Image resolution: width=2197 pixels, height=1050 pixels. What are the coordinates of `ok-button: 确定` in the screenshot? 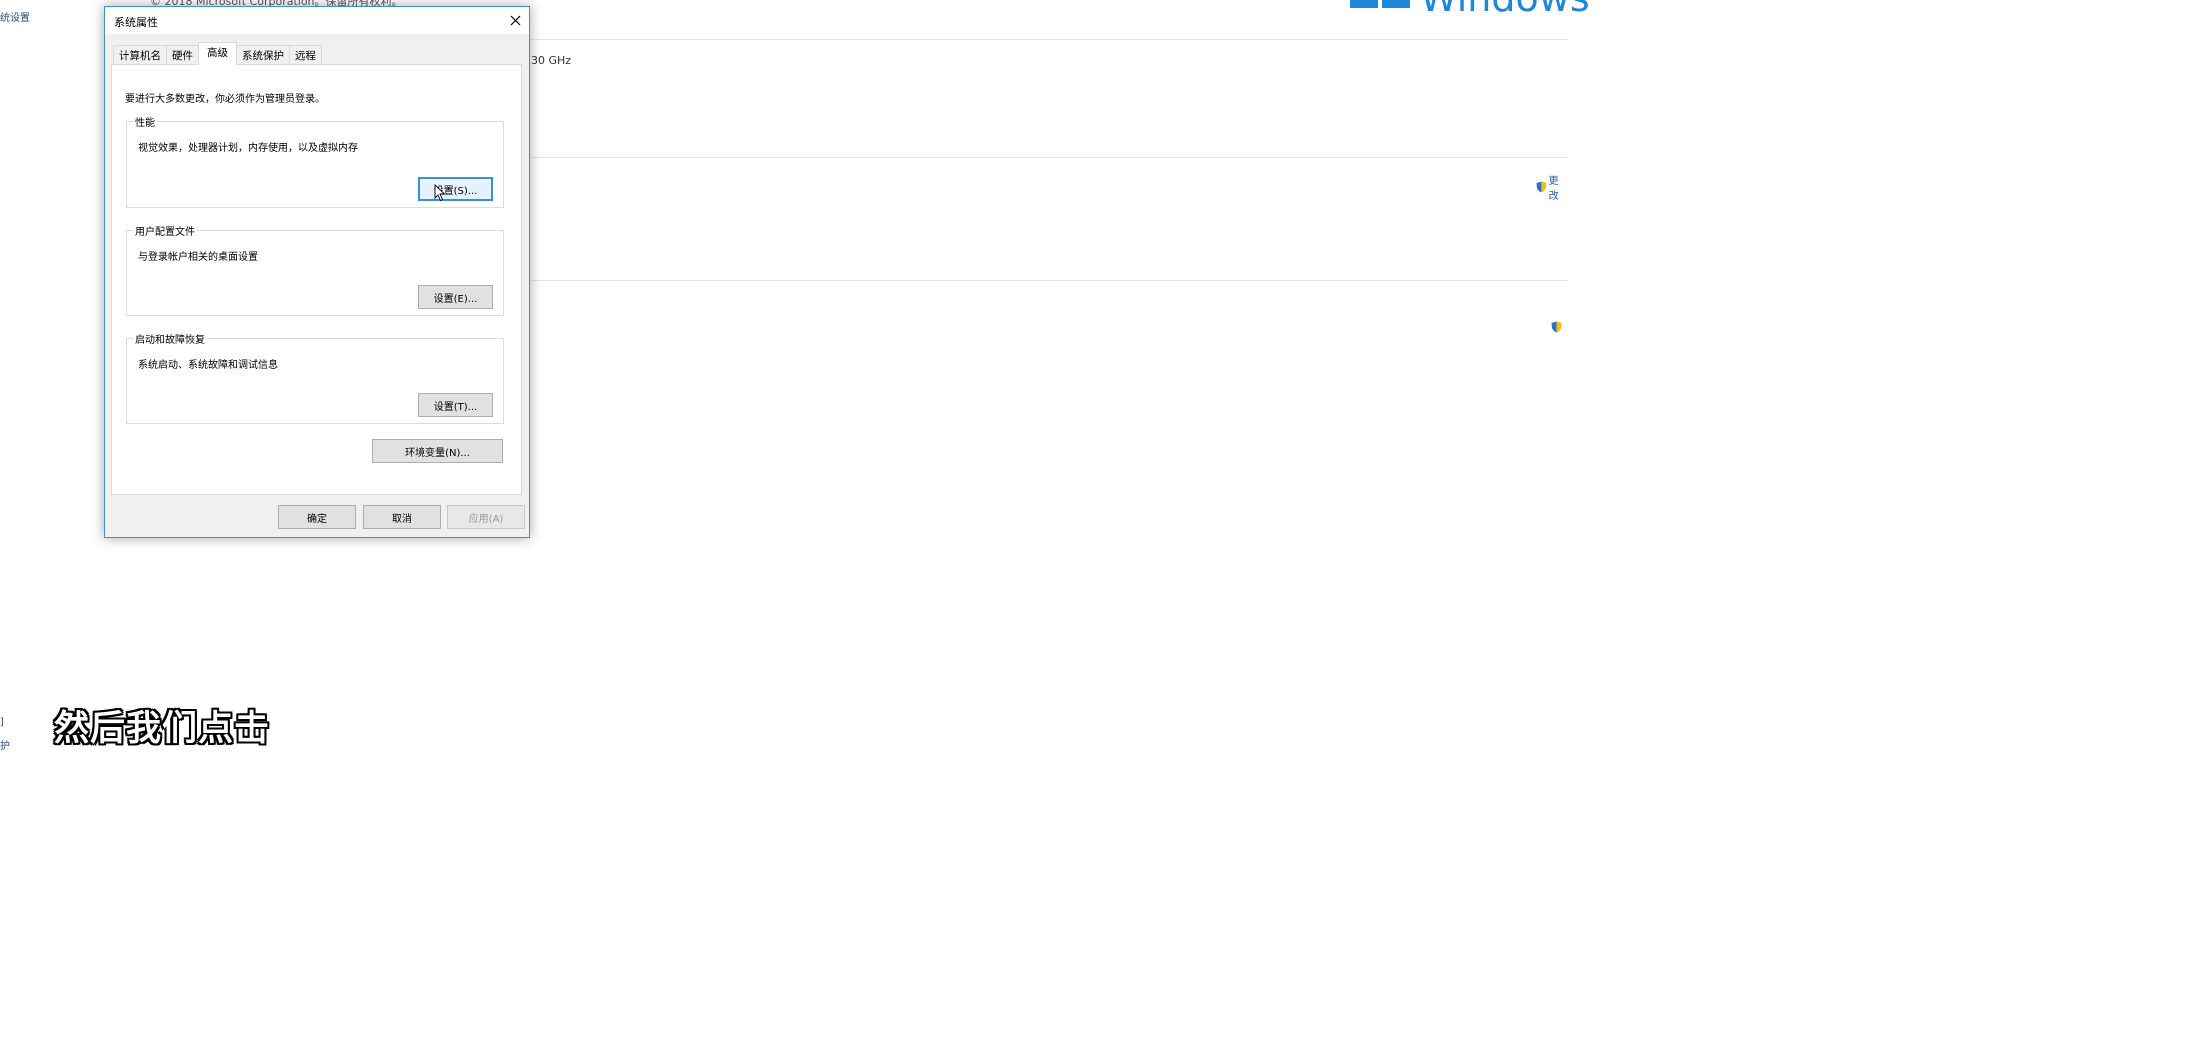 It's located at (317, 517).